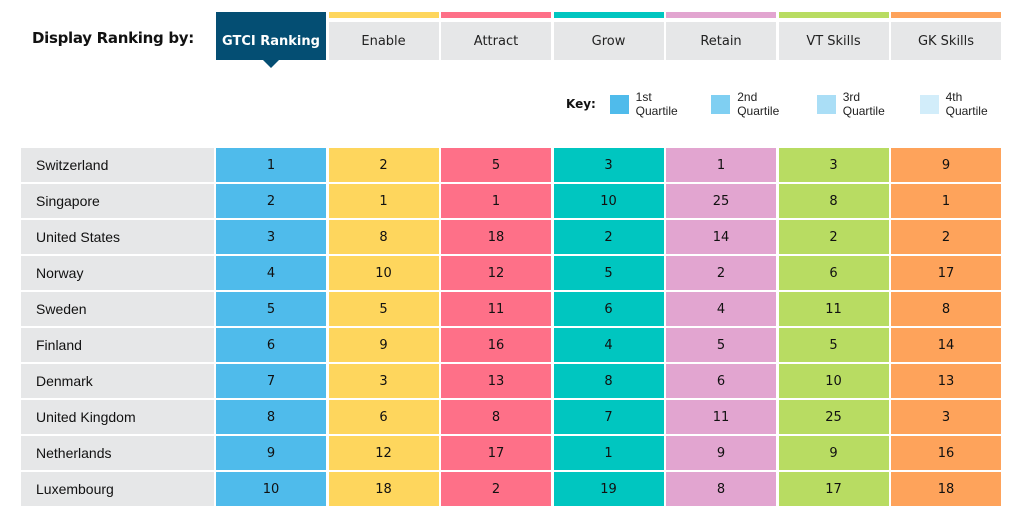  What do you see at coordinates (117, 309) in the screenshot?
I see `country-name: Sweden` at bounding box center [117, 309].